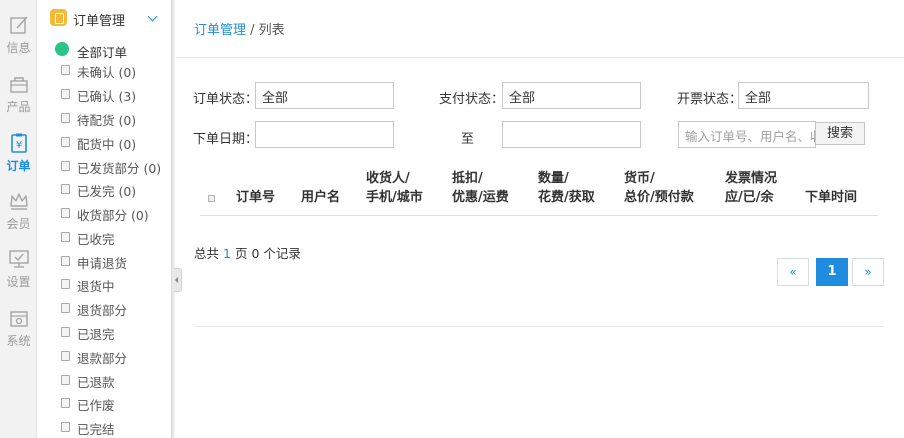 This screenshot has width=904, height=438. Describe the element at coordinates (832, 272) in the screenshot. I see `pagination-page-1: 1` at that location.